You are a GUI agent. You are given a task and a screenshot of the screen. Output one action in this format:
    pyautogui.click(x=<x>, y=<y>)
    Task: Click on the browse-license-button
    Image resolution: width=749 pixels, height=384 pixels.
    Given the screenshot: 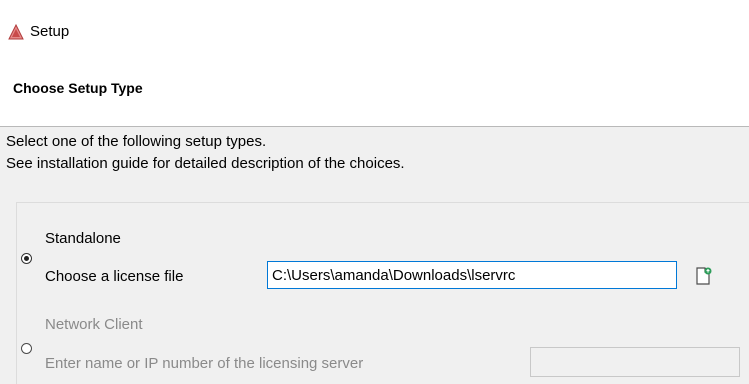 What is the action you would take?
    pyautogui.click(x=704, y=276)
    